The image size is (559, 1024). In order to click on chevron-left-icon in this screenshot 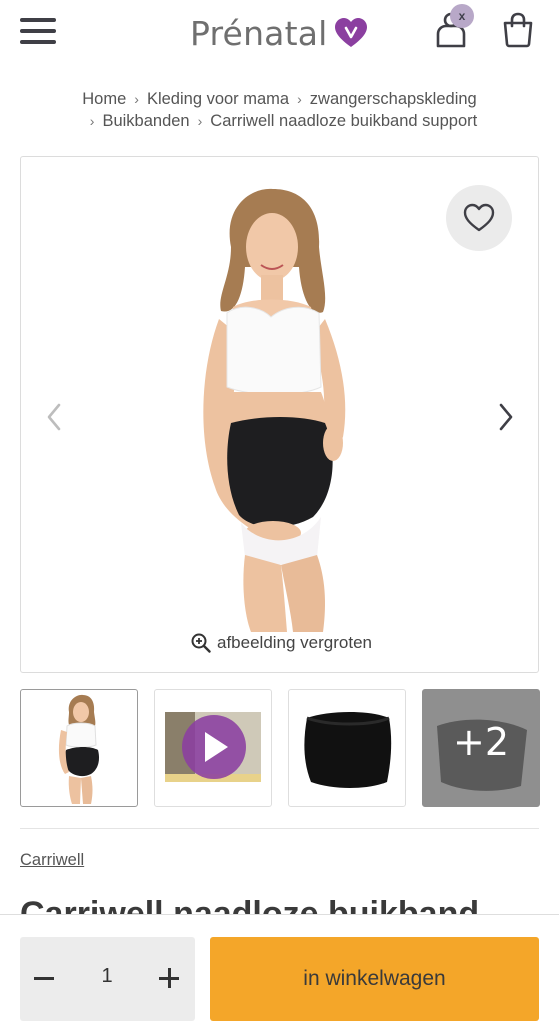, I will do `click(54, 417)`.